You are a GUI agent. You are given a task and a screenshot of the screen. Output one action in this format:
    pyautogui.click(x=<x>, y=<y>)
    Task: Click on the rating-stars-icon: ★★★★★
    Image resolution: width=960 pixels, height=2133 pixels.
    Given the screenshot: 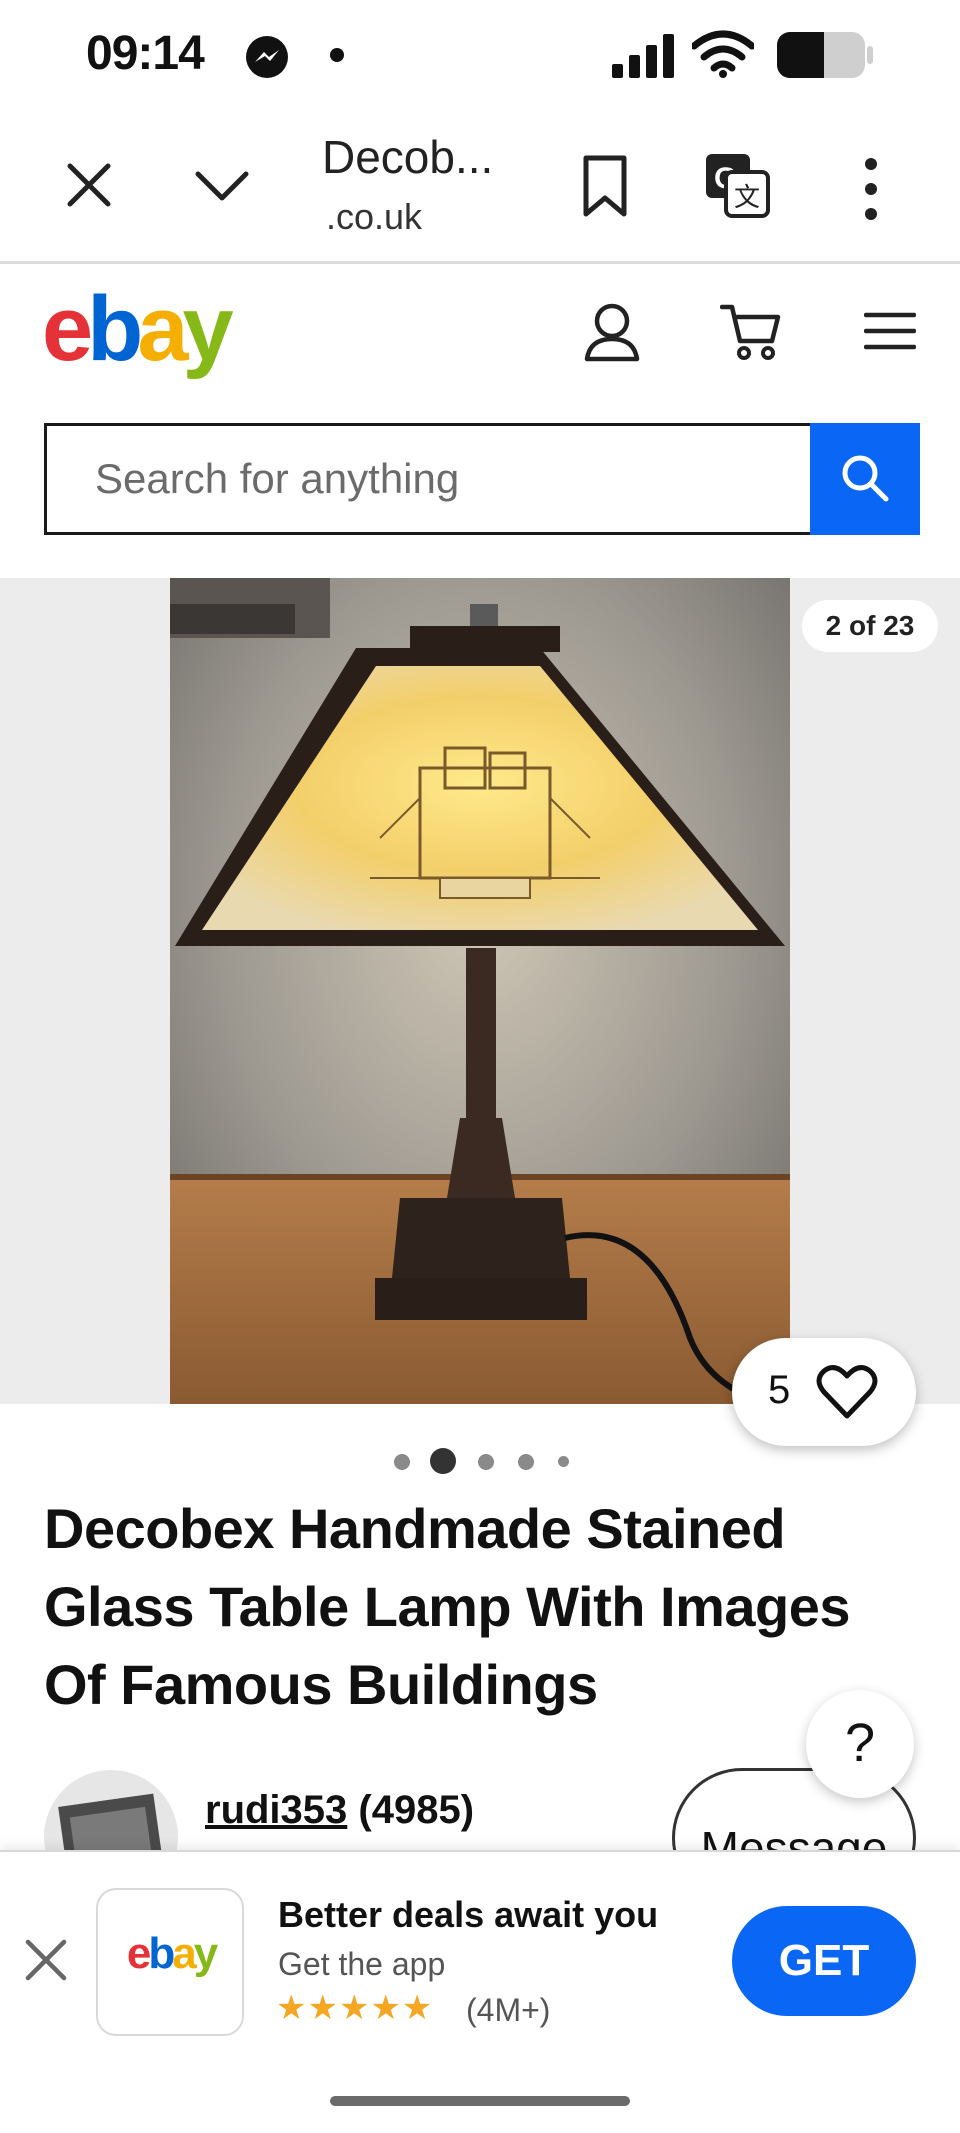 What is the action you would take?
    pyautogui.click(x=355, y=2008)
    